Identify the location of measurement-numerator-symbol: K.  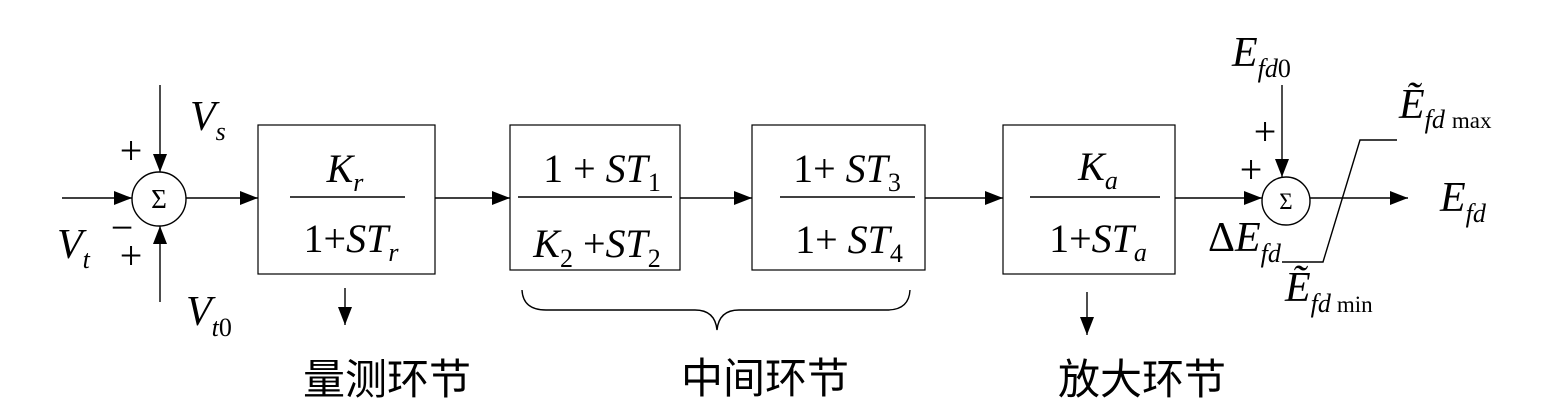
(341, 168).